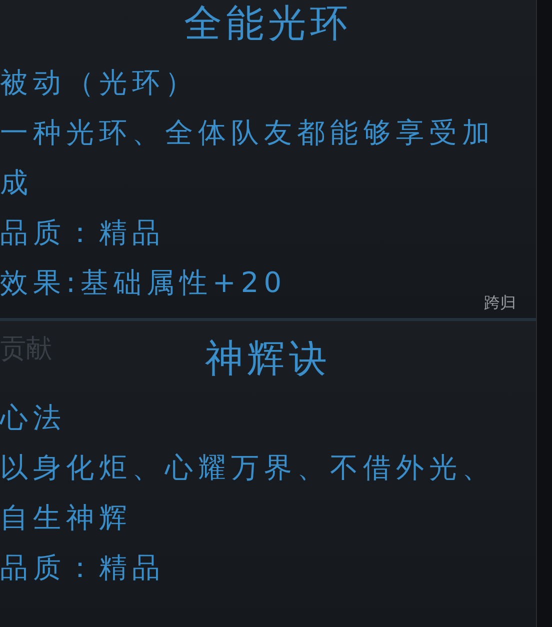 Image resolution: width=552 pixels, height=627 pixels. What do you see at coordinates (268, 358) in the screenshot?
I see `skill-title: 神辉诀` at bounding box center [268, 358].